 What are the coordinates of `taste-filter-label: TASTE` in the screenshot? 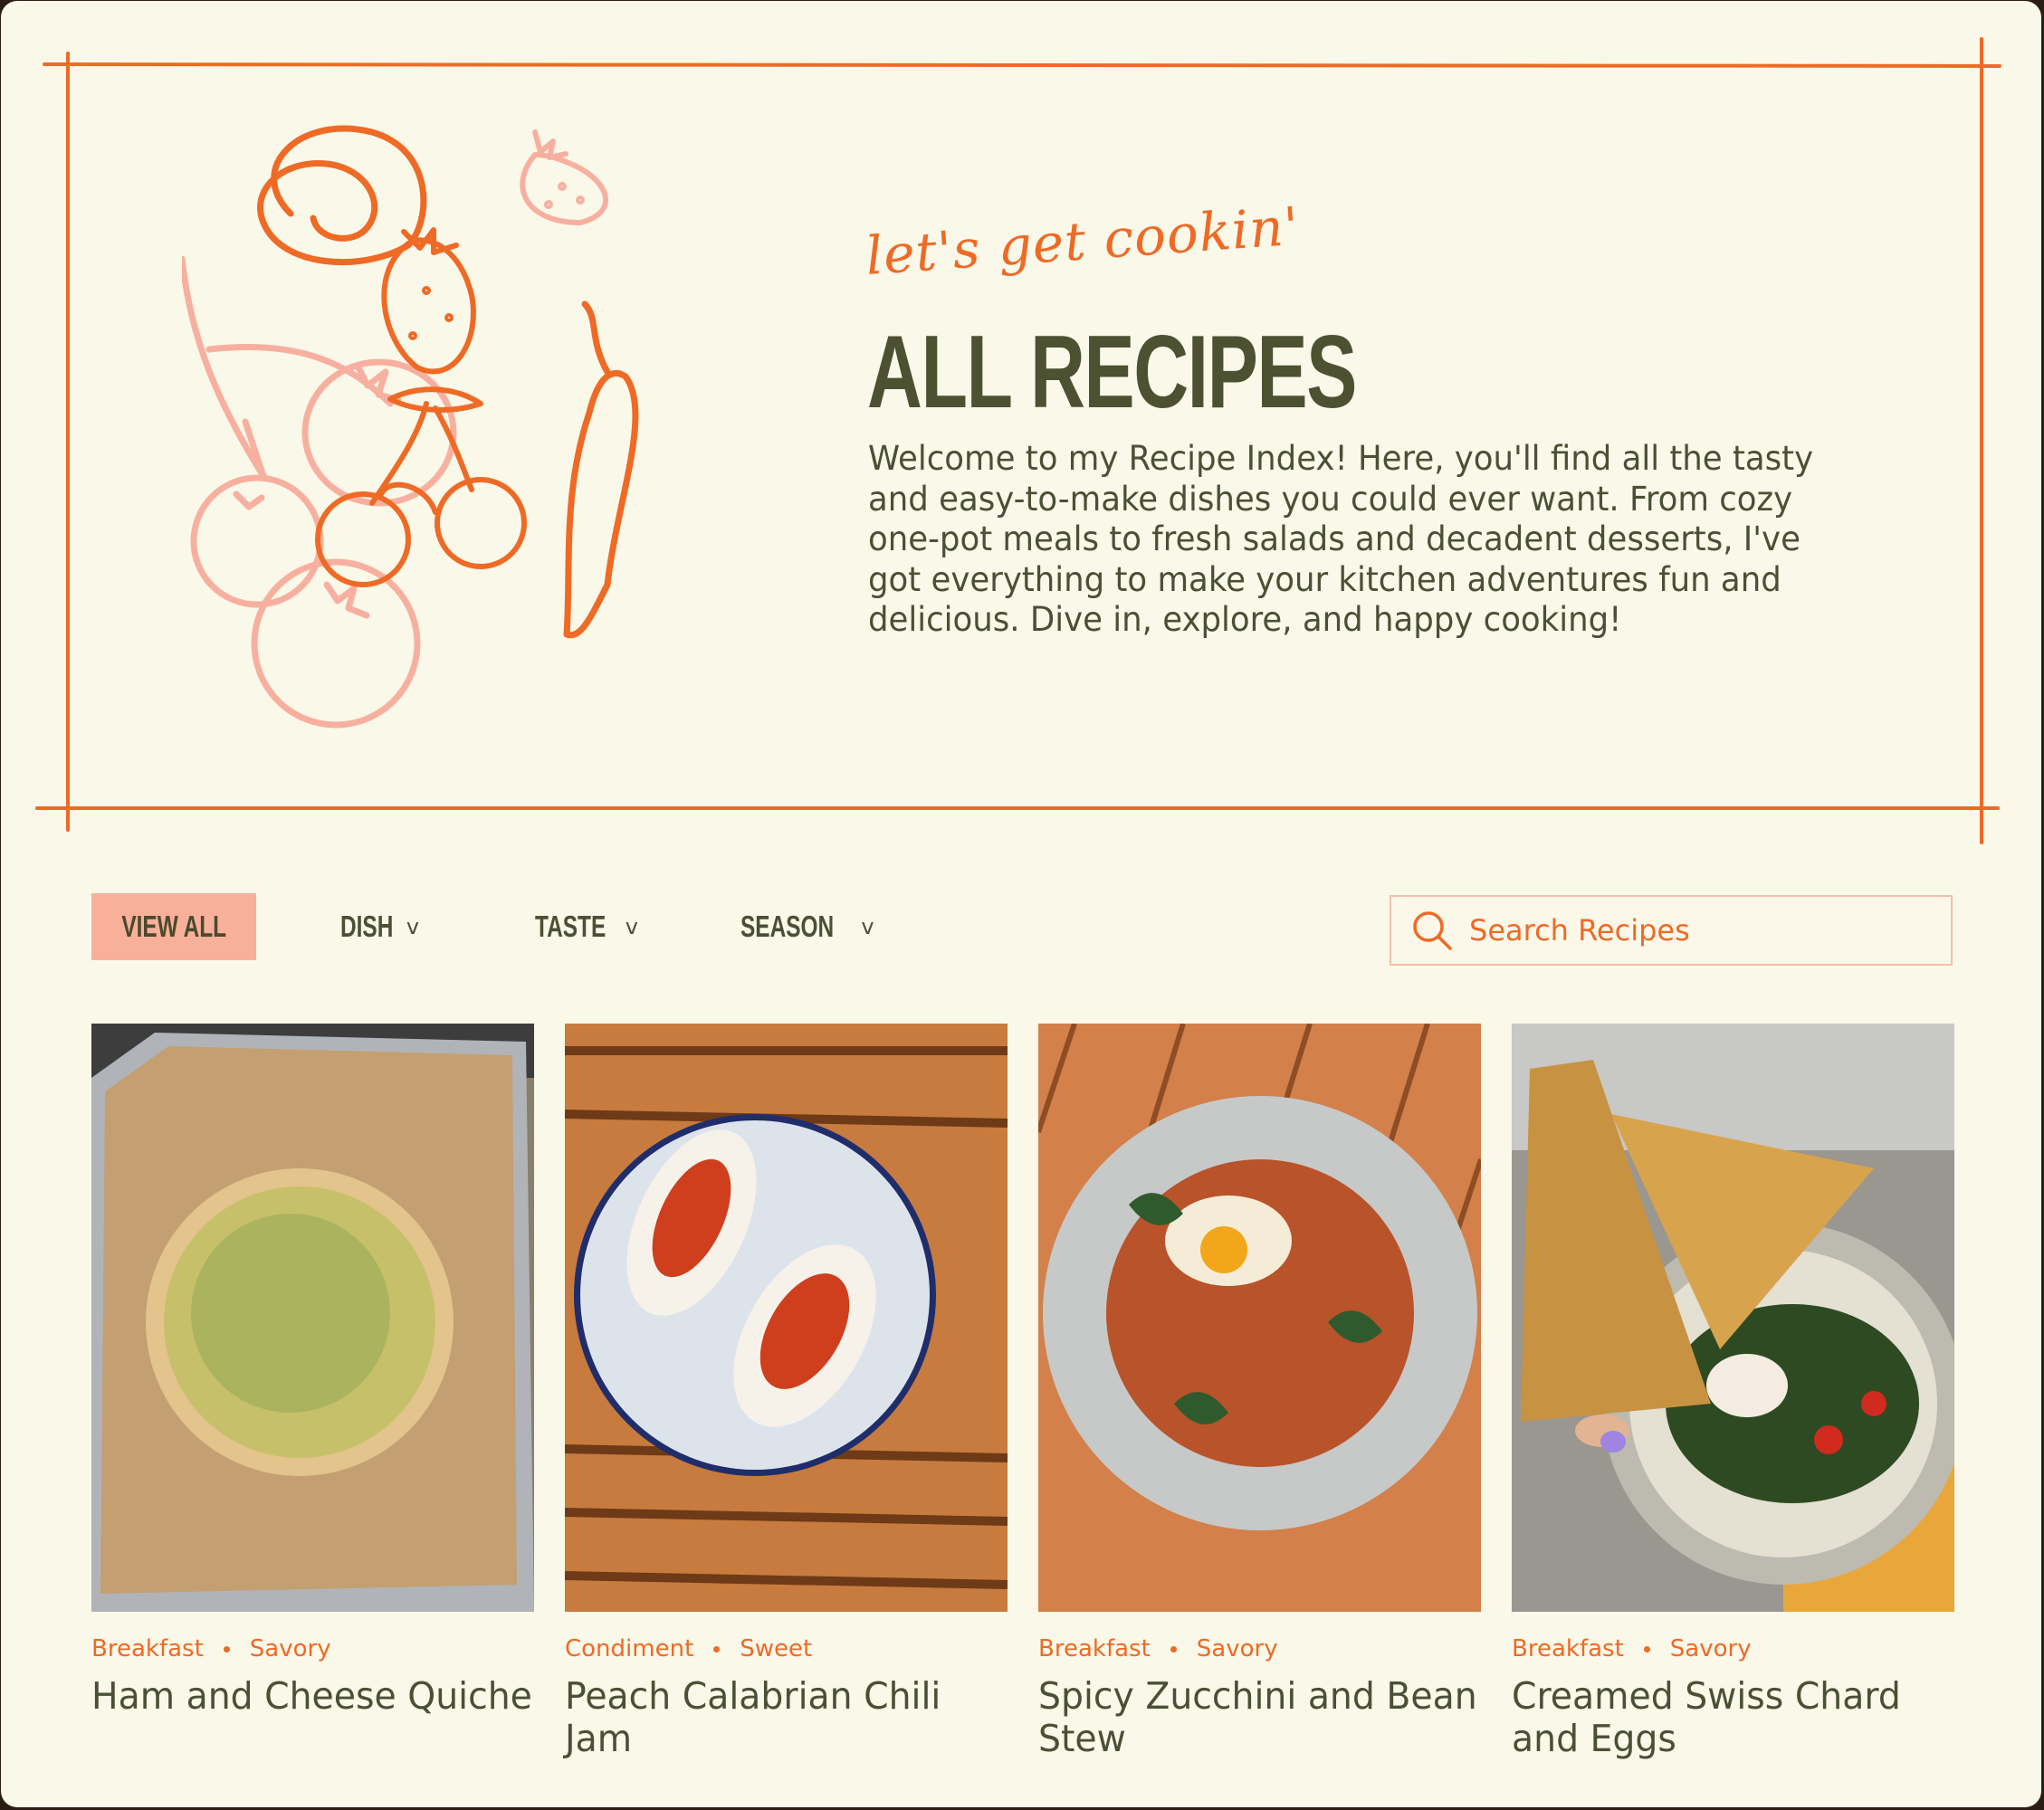 It's located at (571, 927).